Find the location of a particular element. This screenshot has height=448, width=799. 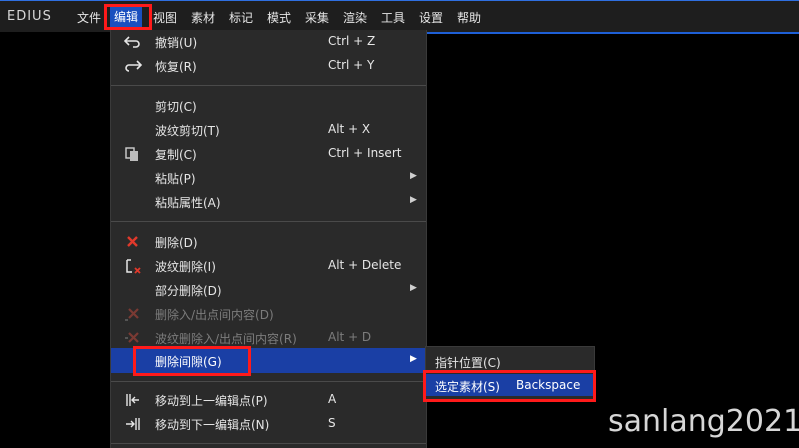

menu-item-ripple-delete-inout: 波纹删除入/出点间内容(R) Alt + D is located at coordinates (268, 338).